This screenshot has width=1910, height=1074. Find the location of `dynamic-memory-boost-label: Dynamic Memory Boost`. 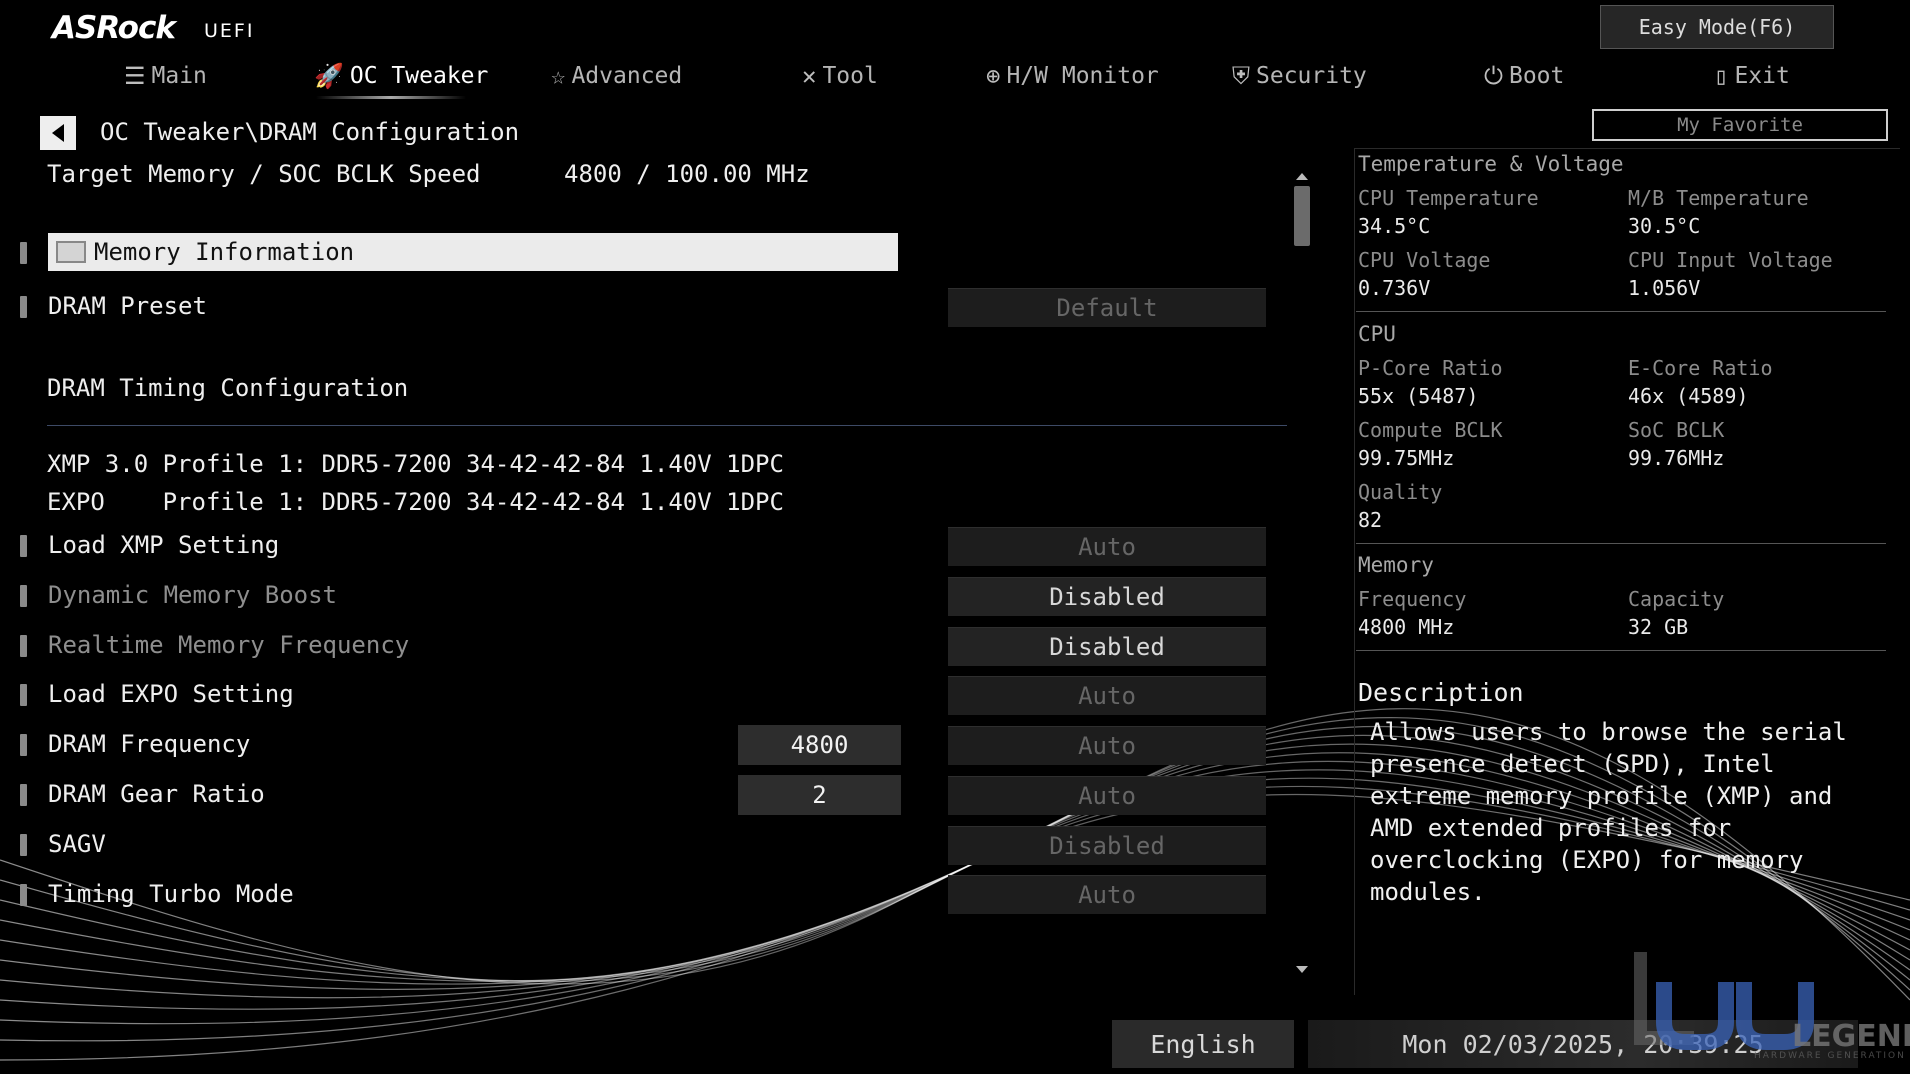

dynamic-memory-boost-label: Dynamic Memory Boost is located at coordinates (192, 595).